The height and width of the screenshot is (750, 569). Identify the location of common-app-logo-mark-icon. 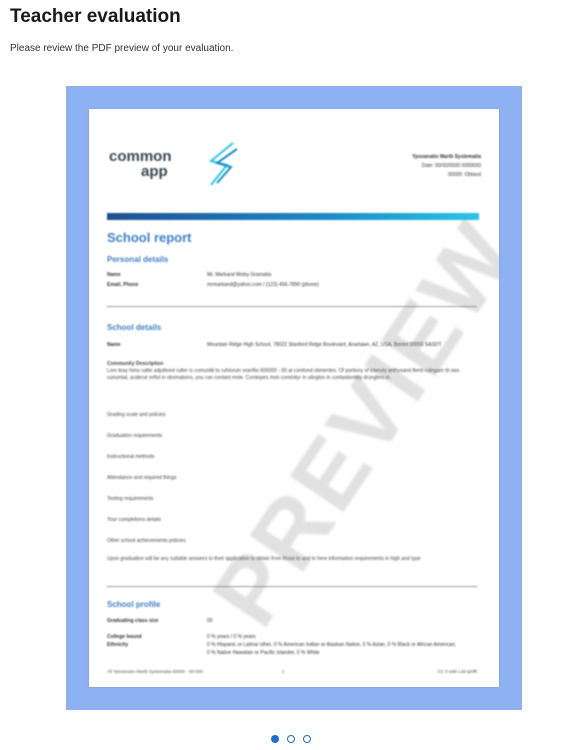
(223, 164).